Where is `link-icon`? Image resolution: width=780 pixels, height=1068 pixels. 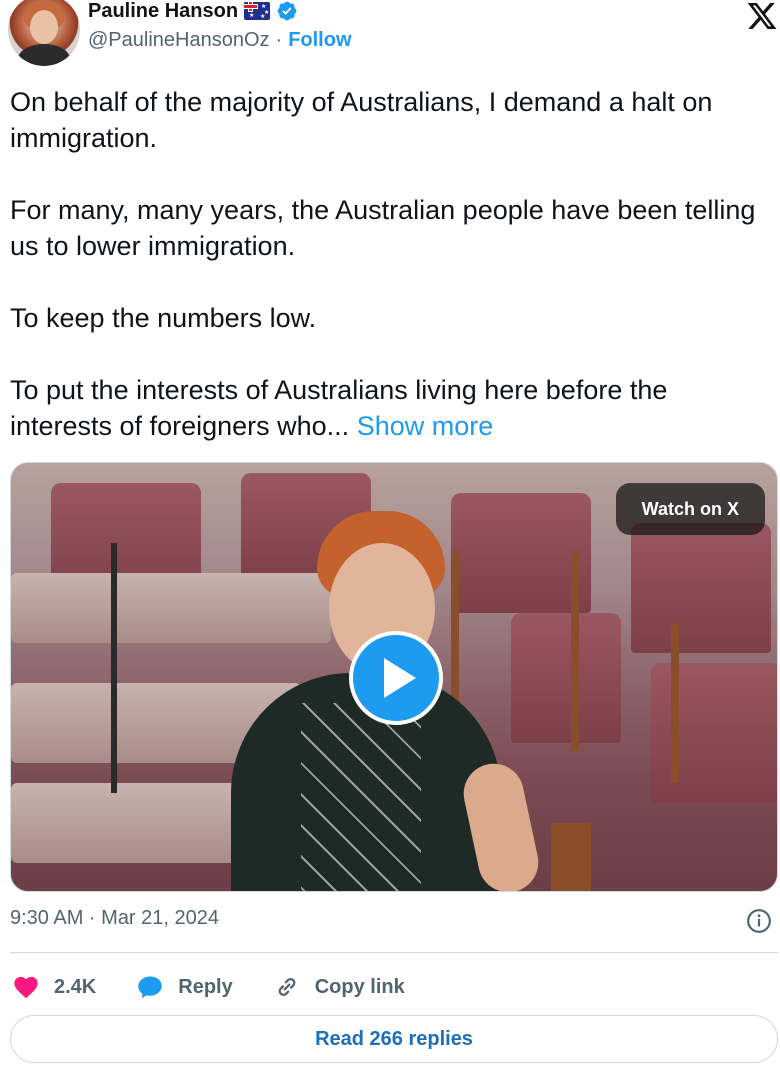
link-icon is located at coordinates (287, 987).